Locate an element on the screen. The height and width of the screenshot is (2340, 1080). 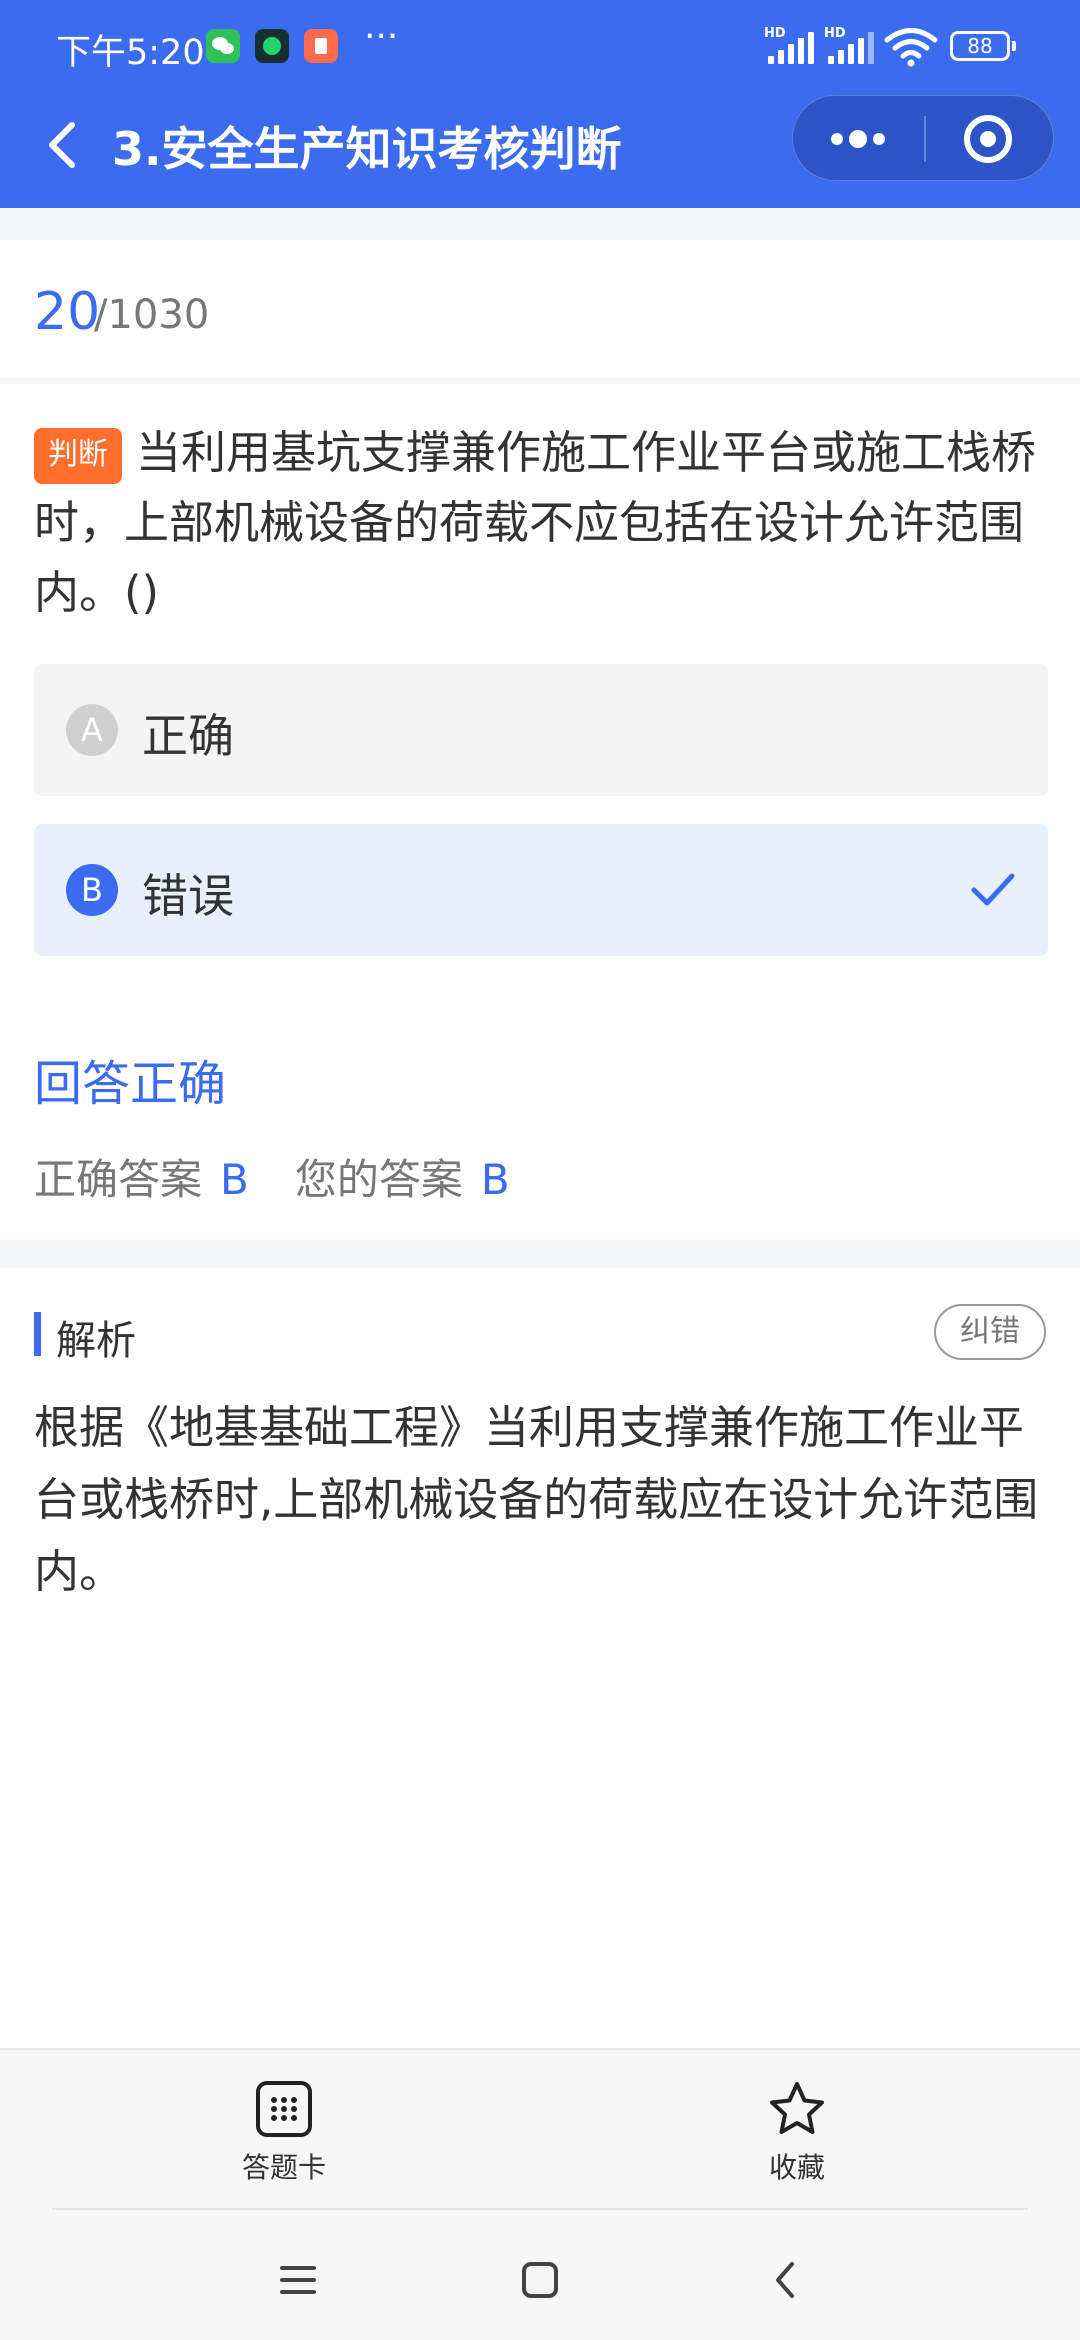
grid-icon is located at coordinates (284, 2109).